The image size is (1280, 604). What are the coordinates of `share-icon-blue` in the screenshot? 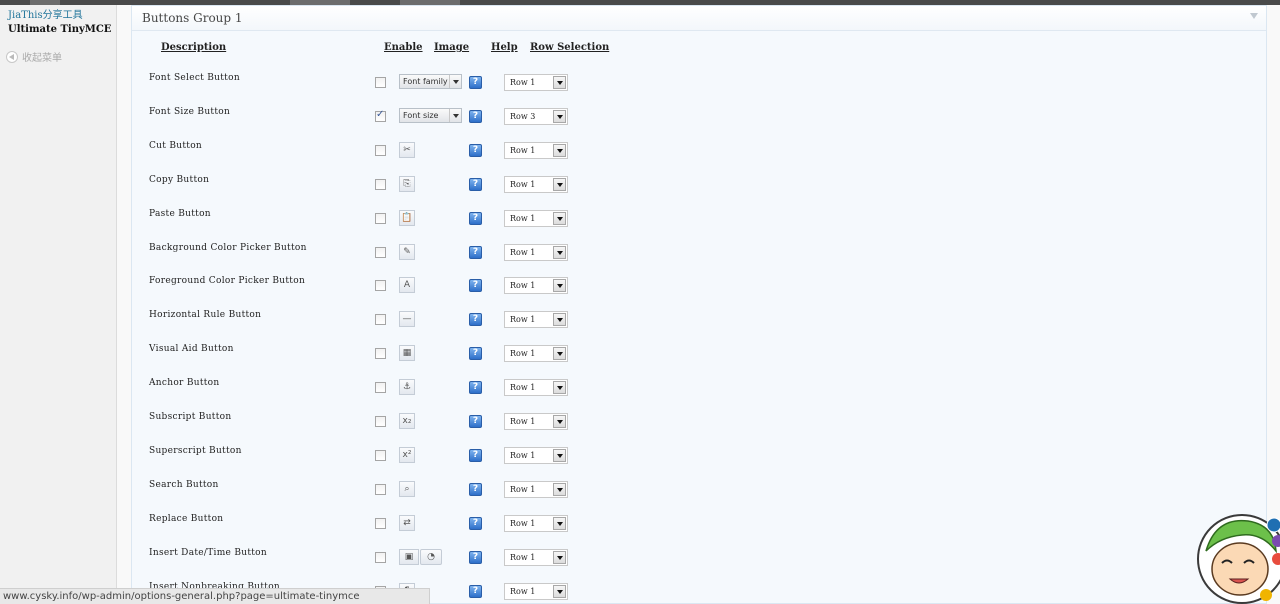 It's located at (1273, 525).